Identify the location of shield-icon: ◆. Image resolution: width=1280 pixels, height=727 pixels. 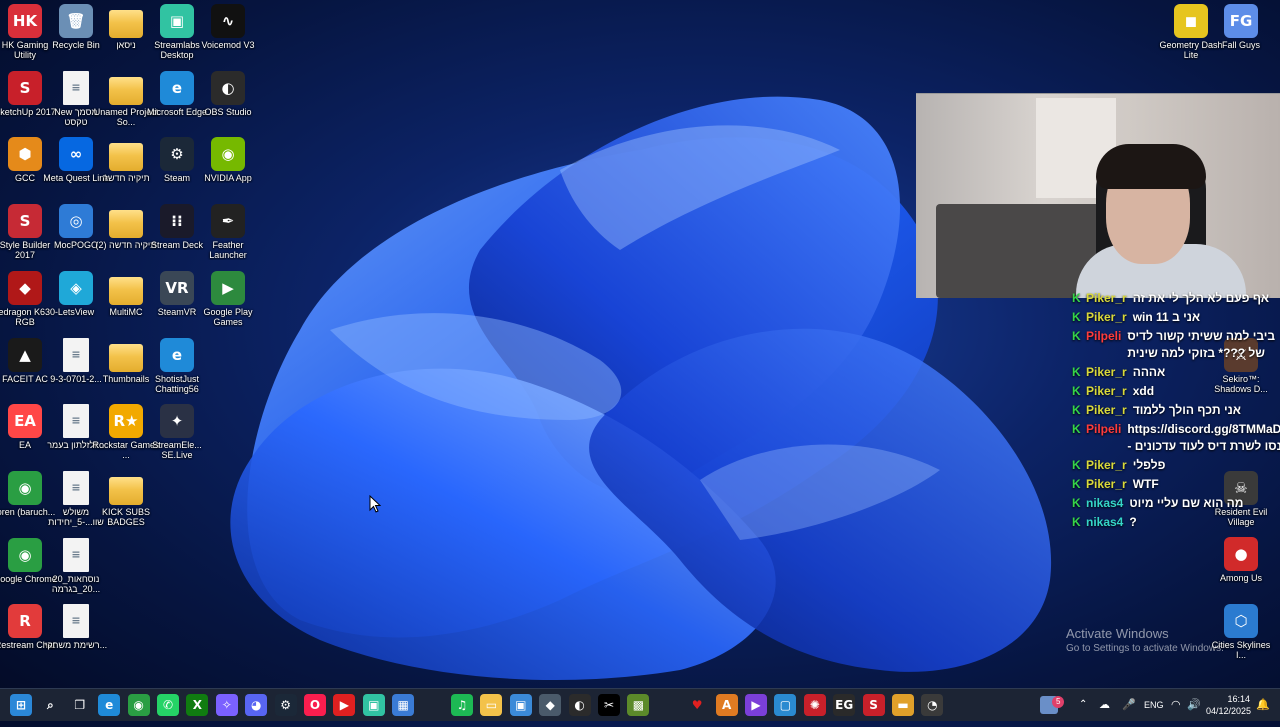
(550, 705).